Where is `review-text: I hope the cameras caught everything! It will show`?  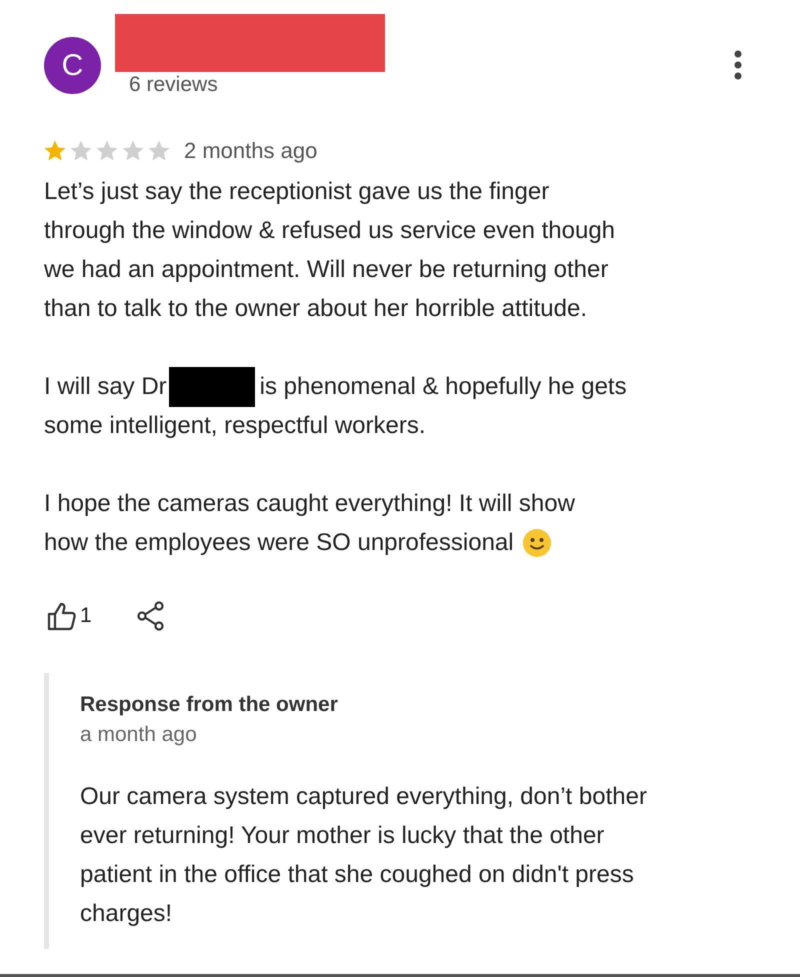 review-text: I hope the cameras caught everything! It will show is located at coordinates (309, 504).